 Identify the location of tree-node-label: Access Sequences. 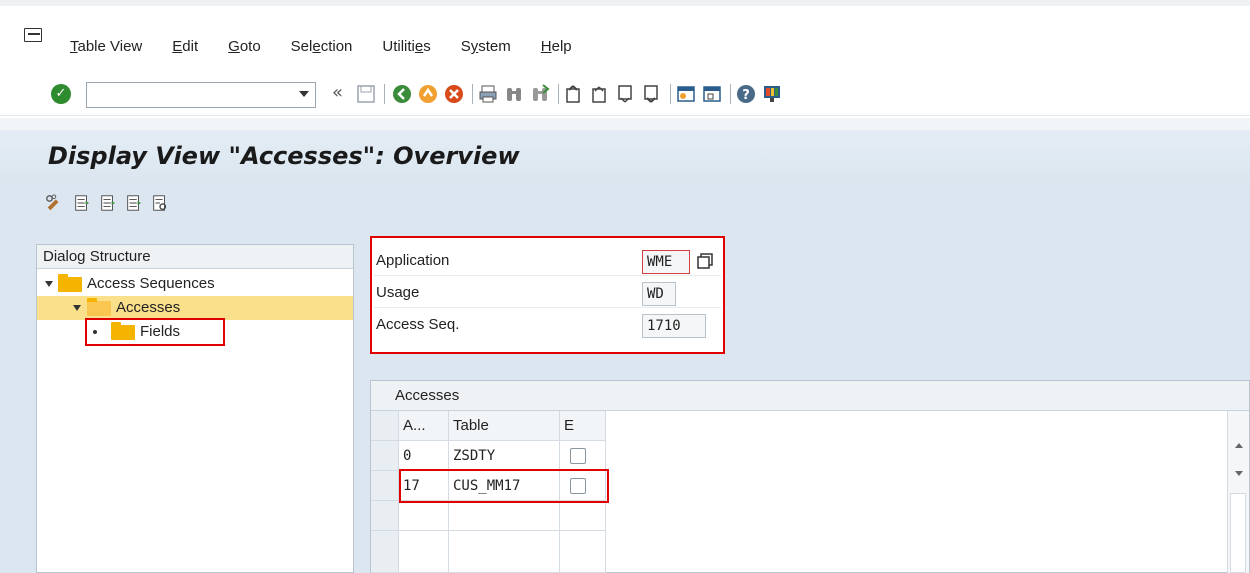
(151, 283).